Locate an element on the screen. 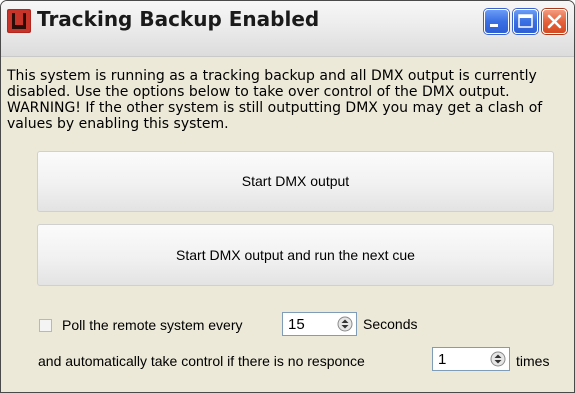 The width and height of the screenshot is (575, 393). no-response-count-spin-buttons is located at coordinates (498, 359).